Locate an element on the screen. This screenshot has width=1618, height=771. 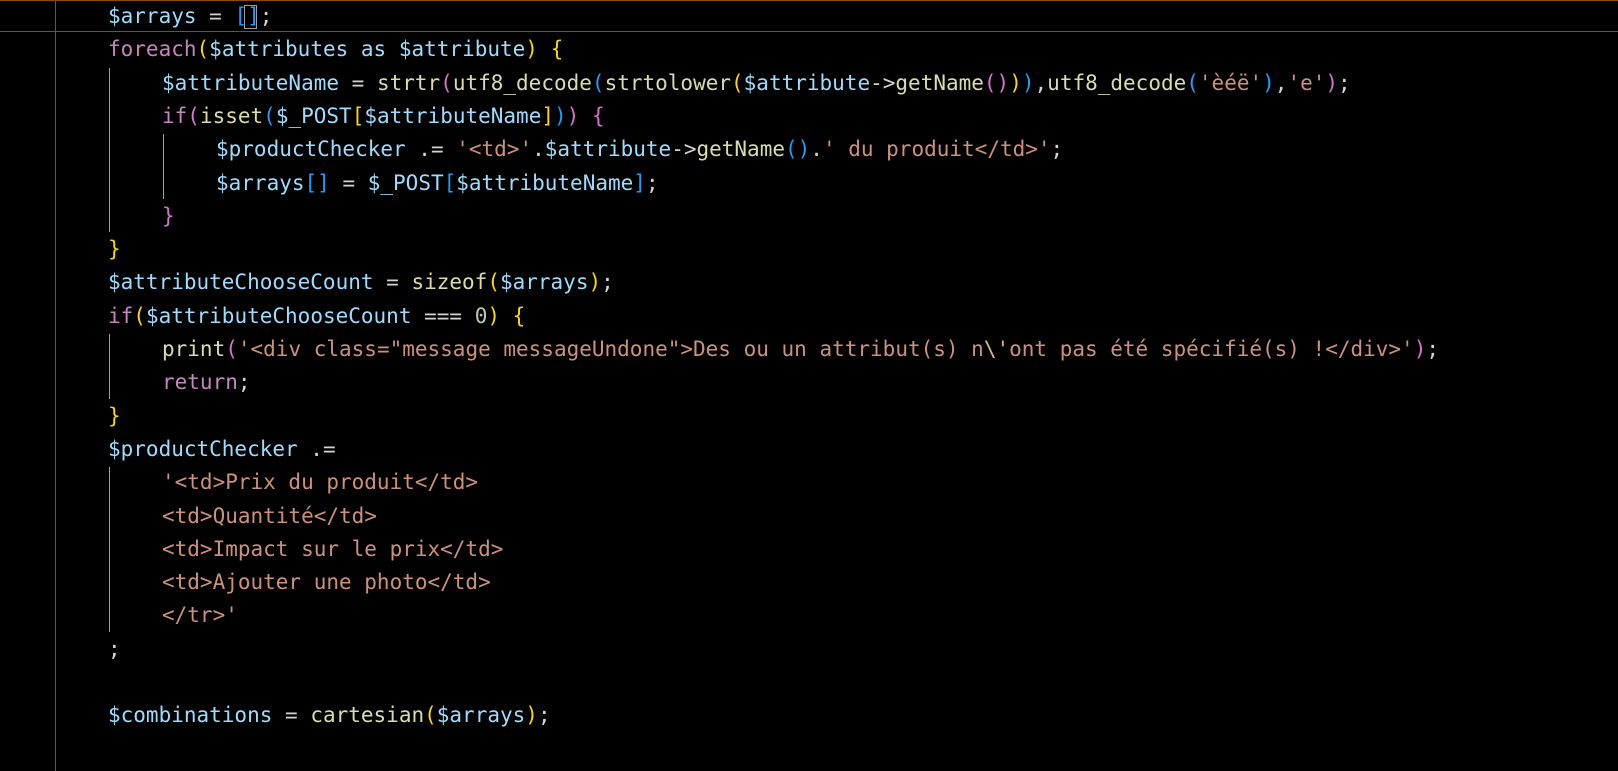
code-line: <td>Impact sur le prix</td> is located at coordinates (332, 549).